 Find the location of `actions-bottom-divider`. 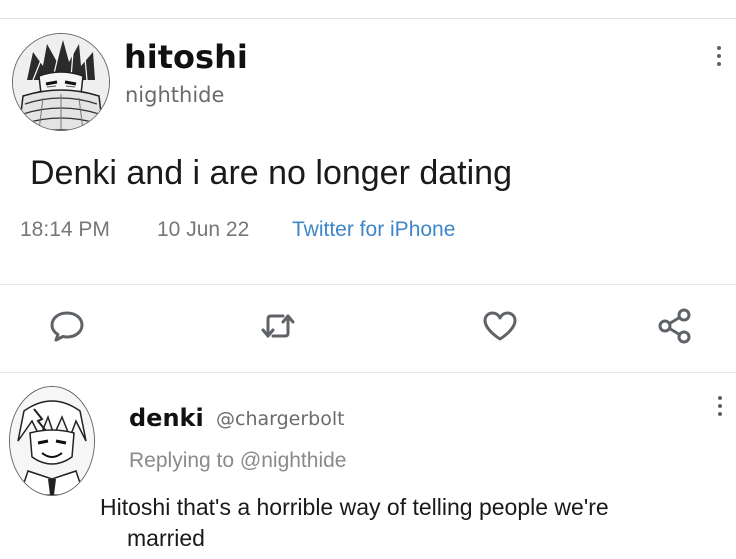

actions-bottom-divider is located at coordinates (368, 372).